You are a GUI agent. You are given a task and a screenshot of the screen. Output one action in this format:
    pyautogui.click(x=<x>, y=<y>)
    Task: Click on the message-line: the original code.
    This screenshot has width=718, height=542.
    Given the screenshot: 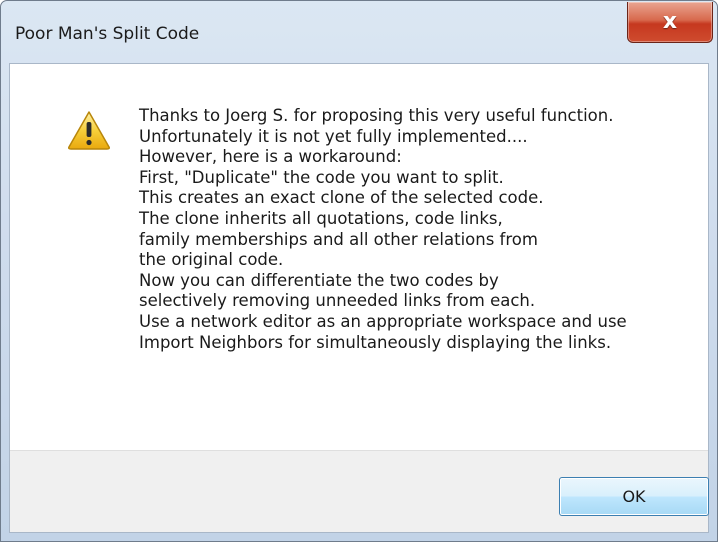 What is the action you would take?
    pyautogui.click(x=211, y=260)
    